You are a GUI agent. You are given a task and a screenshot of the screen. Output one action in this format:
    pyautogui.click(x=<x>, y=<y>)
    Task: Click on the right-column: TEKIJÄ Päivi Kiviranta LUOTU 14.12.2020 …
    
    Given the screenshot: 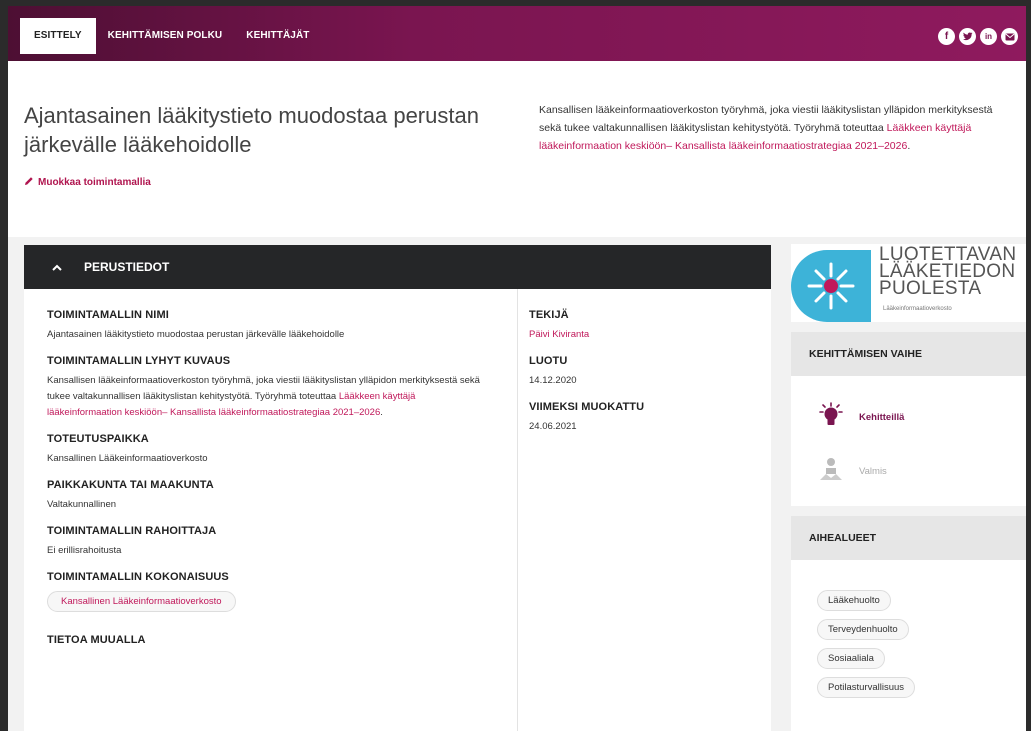 What is the action you would take?
    pyautogui.click(x=644, y=378)
    